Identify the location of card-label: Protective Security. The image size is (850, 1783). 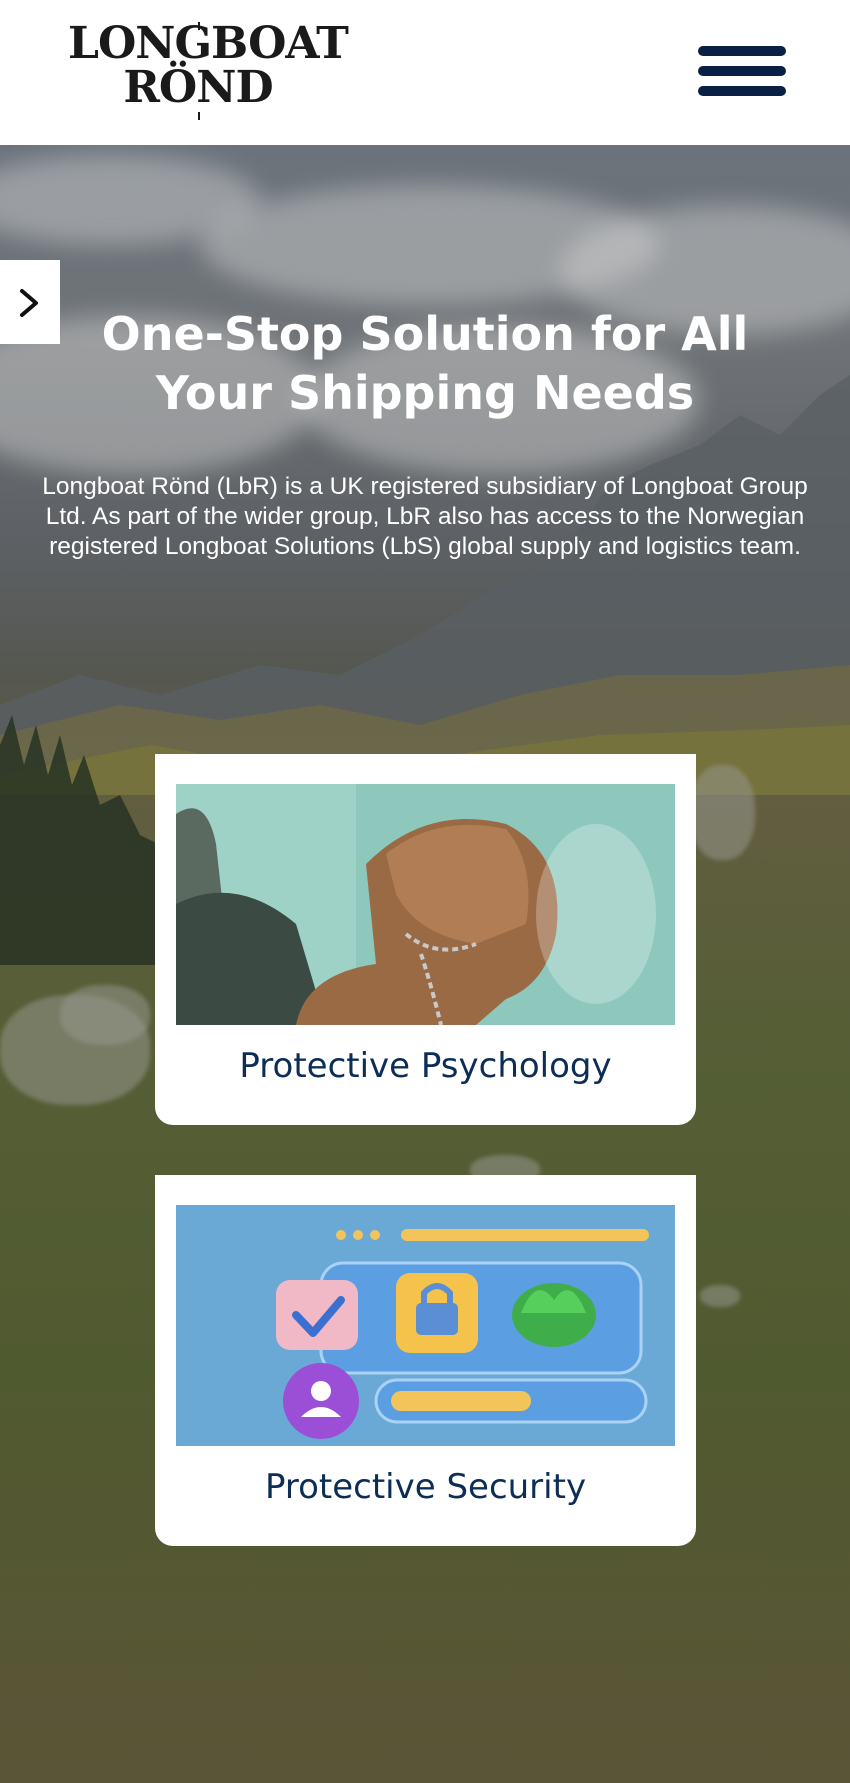
(425, 1487).